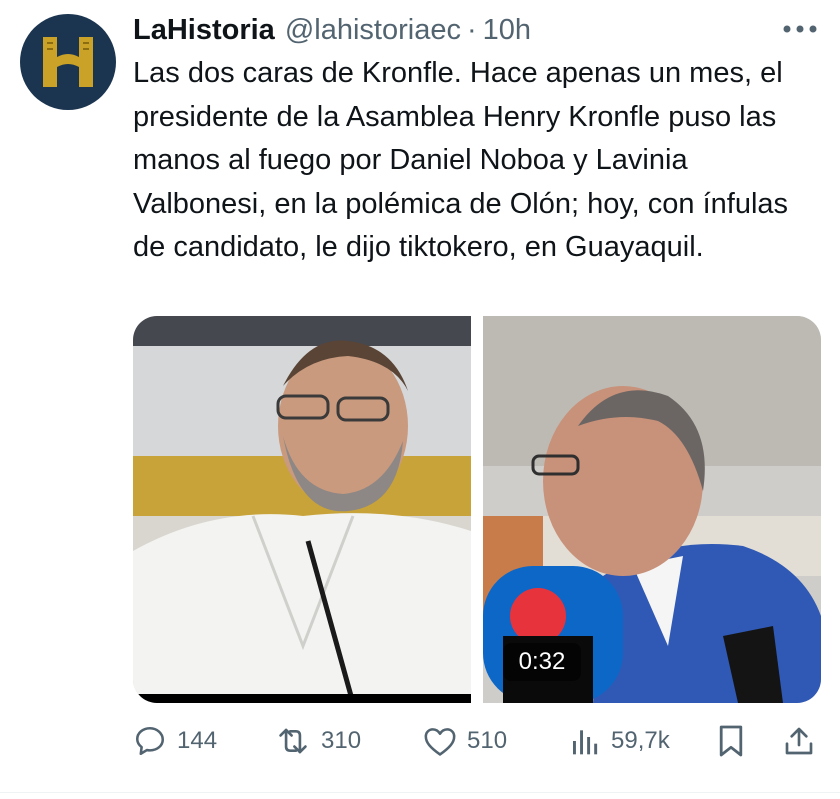 Image resolution: width=840 pixels, height=799 pixels. What do you see at coordinates (175, 741) in the screenshot?
I see `reply-button: 144` at bounding box center [175, 741].